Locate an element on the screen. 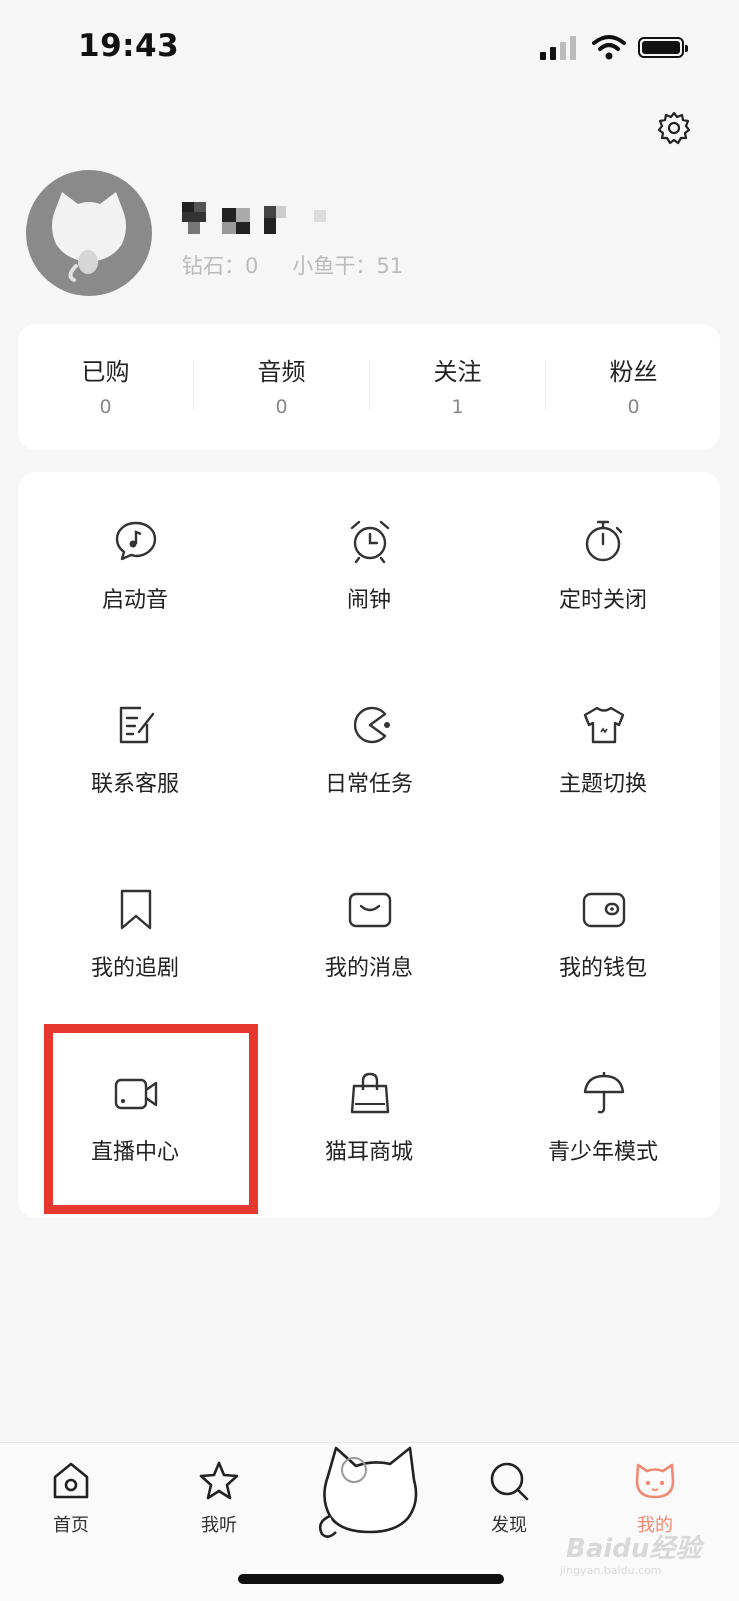 This screenshot has height=1601, width=739. tab-label: 首页 is located at coordinates (71, 1525).